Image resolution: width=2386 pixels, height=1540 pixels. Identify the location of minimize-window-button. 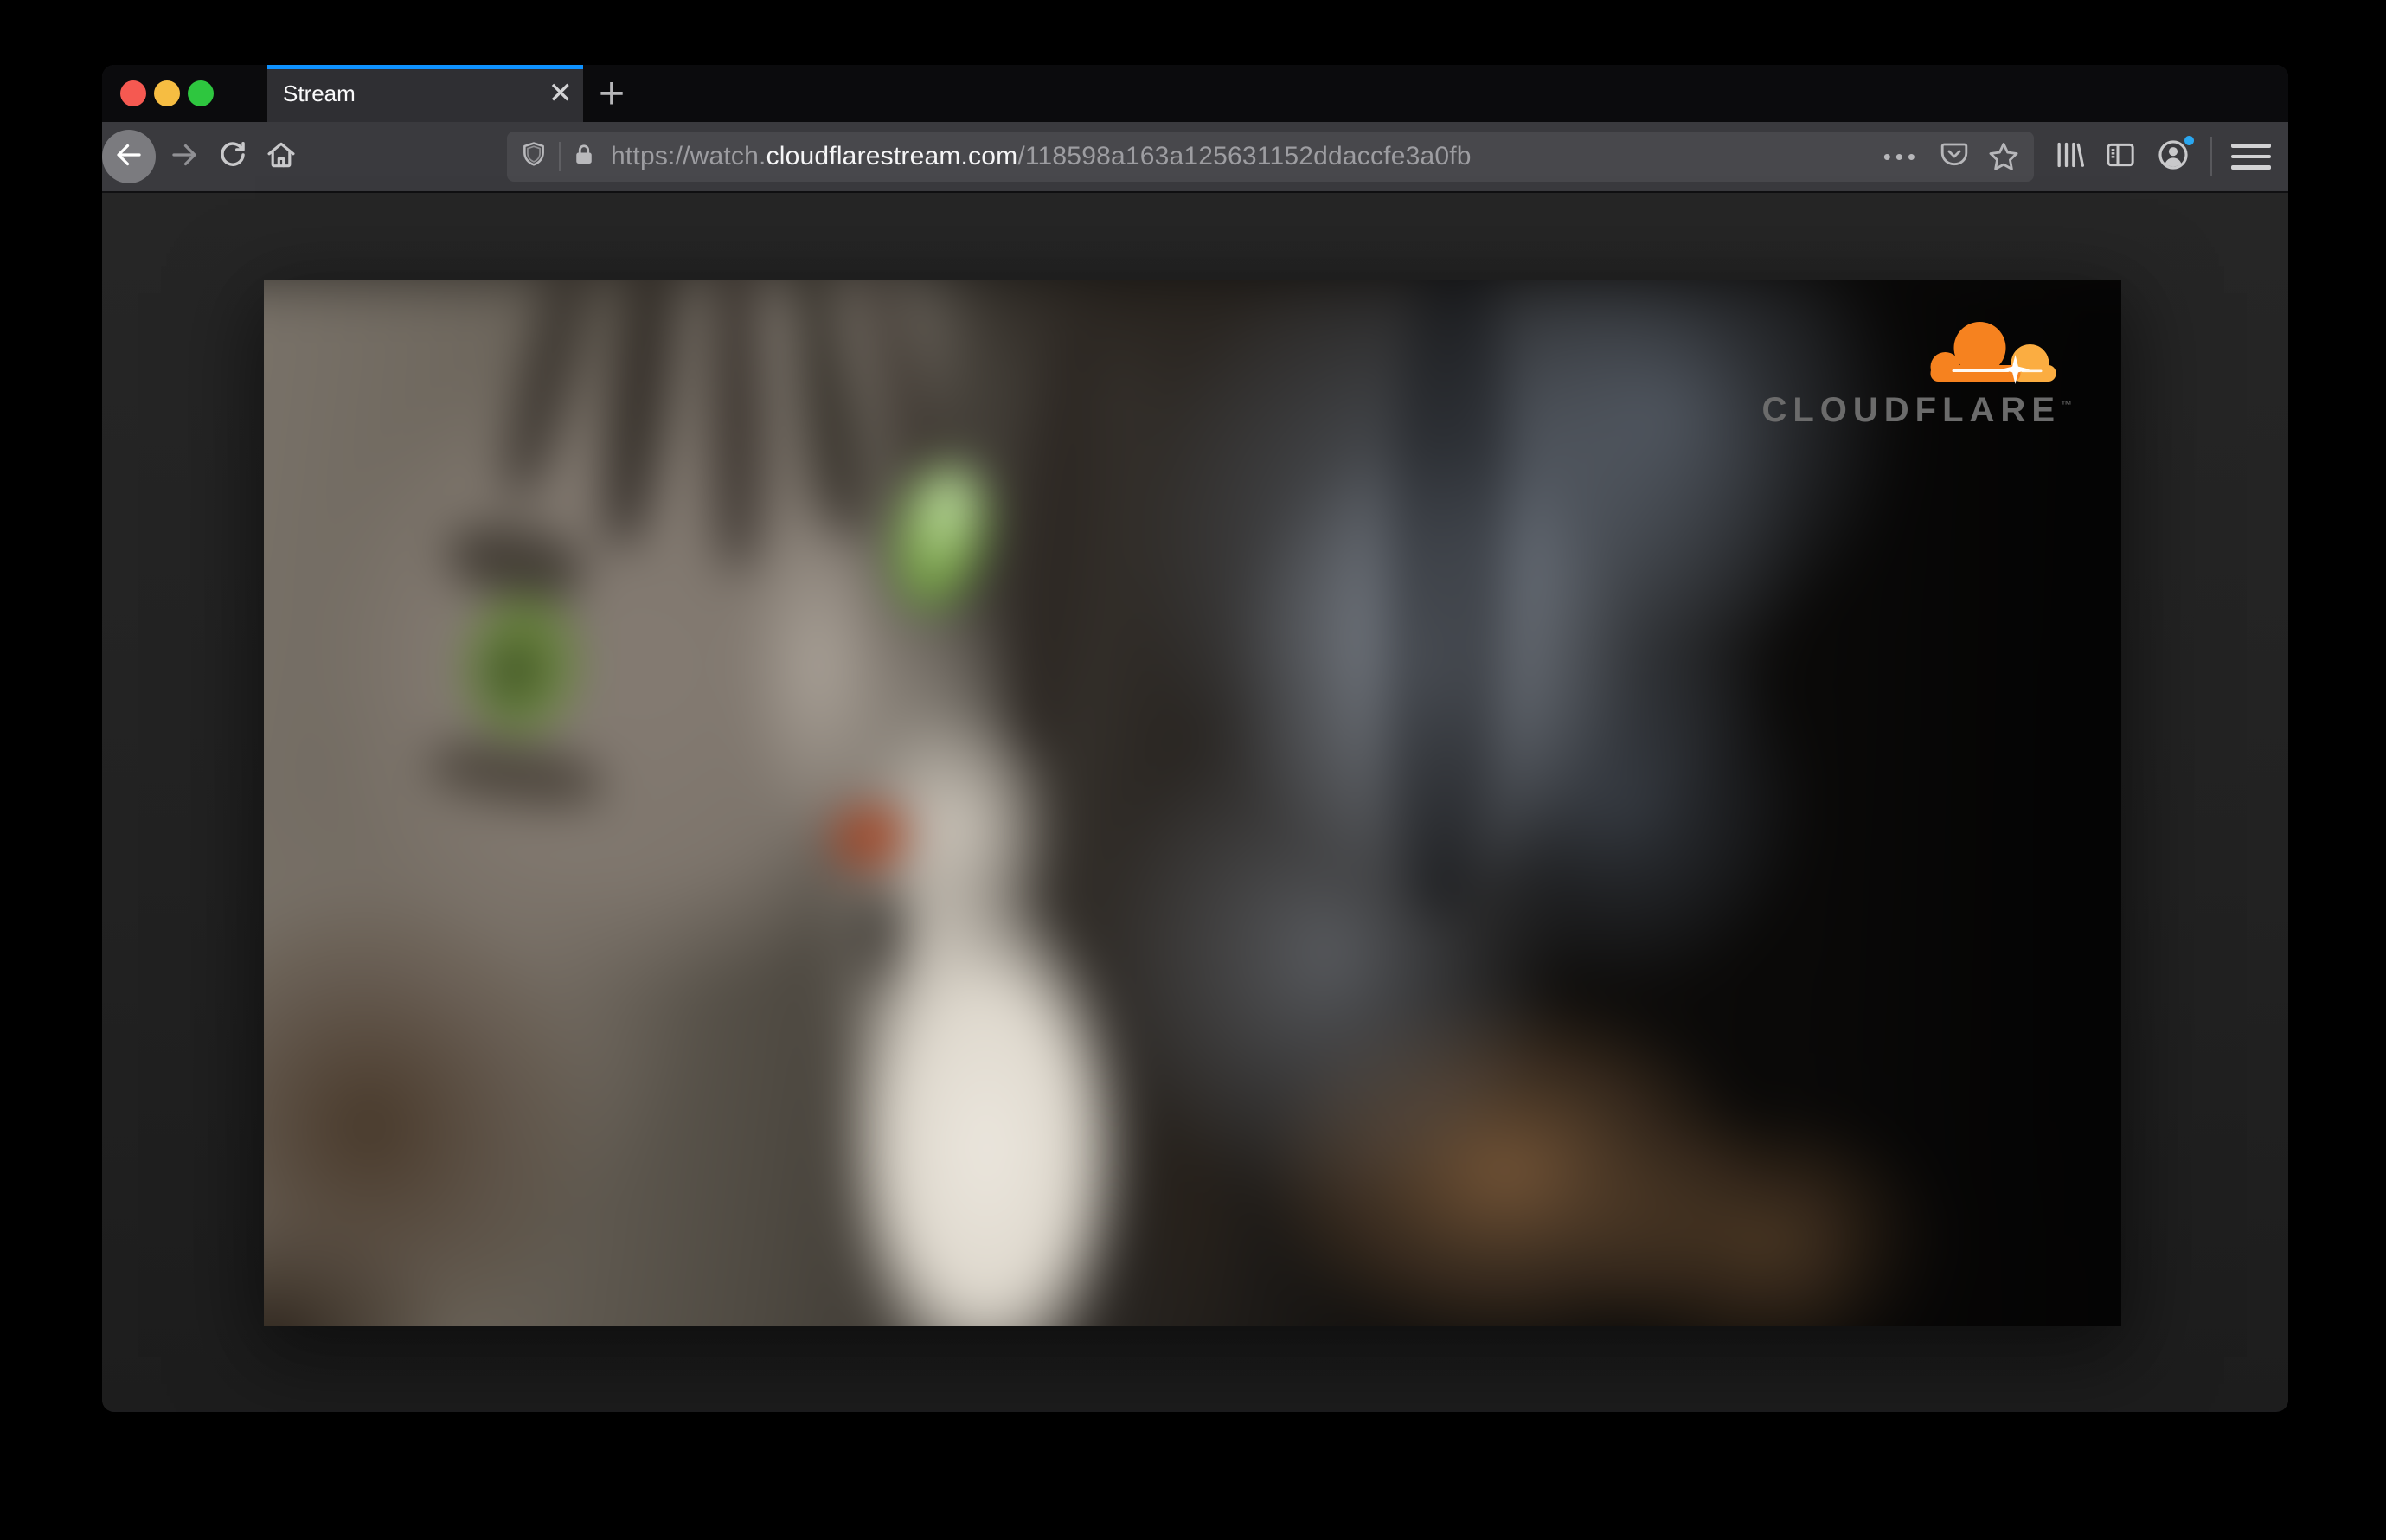
(167, 93).